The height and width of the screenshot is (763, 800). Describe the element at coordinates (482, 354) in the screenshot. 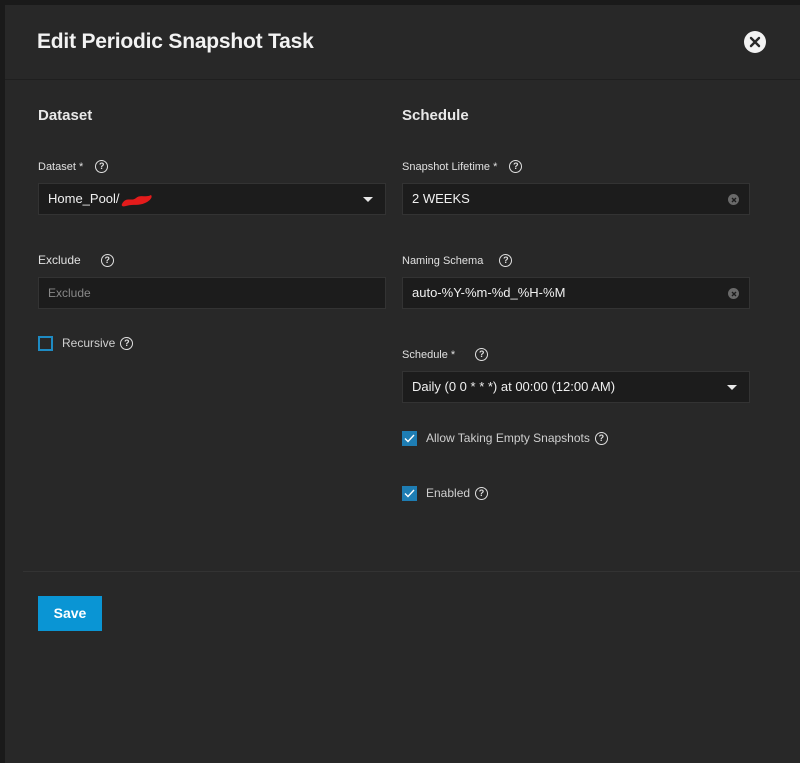

I see `schedule-help-icon: ?` at that location.